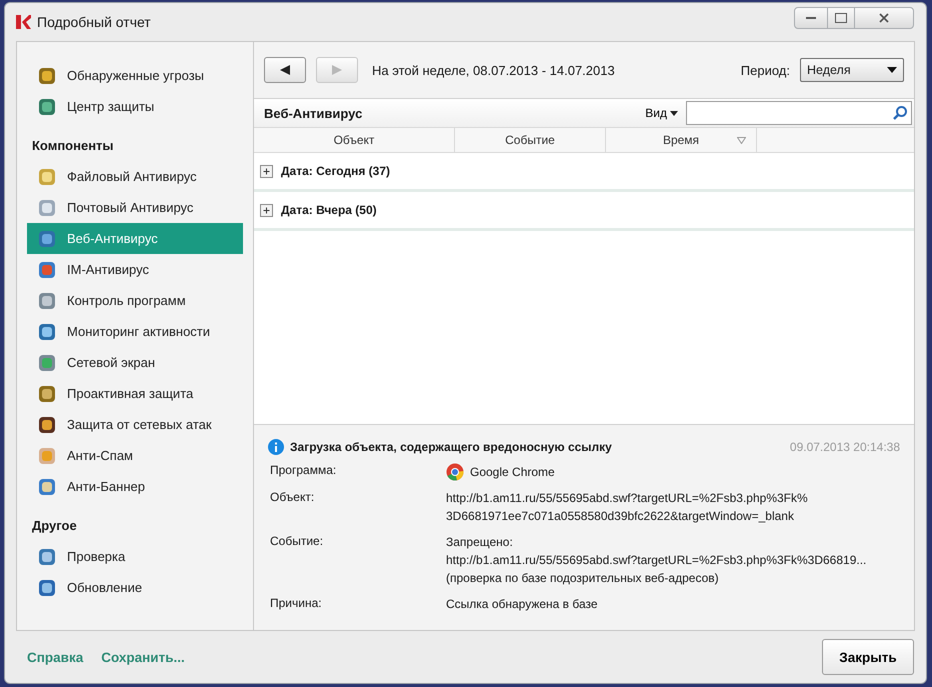 Image resolution: width=932 pixels, height=687 pixels. I want to click on sidebar-item-label: Веб-Антивирус, so click(112, 238).